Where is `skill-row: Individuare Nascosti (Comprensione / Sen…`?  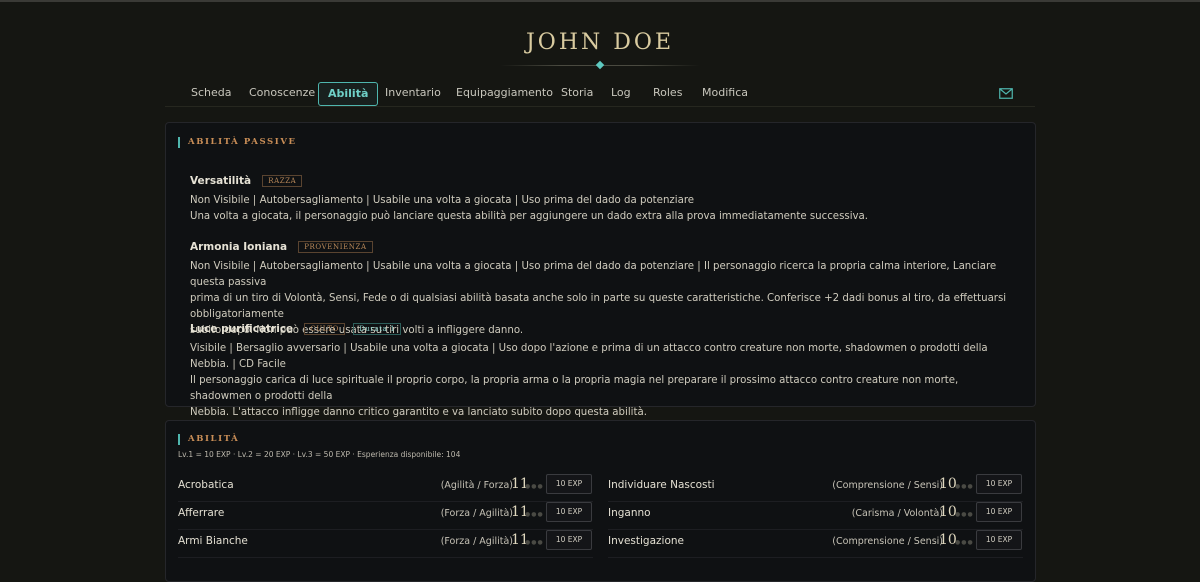
skill-row: Individuare Nascosti (Comprensione / Sen… is located at coordinates (815, 487).